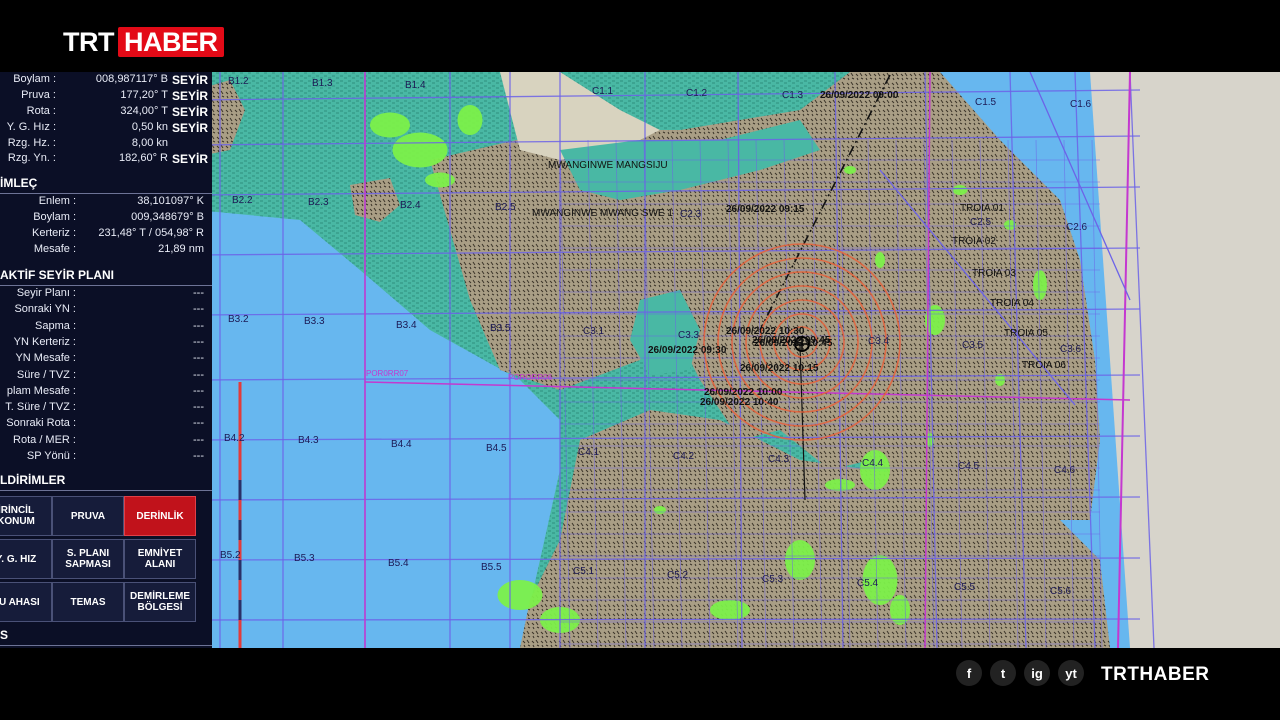 The image size is (1280, 720). Describe the element at coordinates (765, 331) in the screenshot. I see `track-time-label: 26/09/2022 10:30` at that location.